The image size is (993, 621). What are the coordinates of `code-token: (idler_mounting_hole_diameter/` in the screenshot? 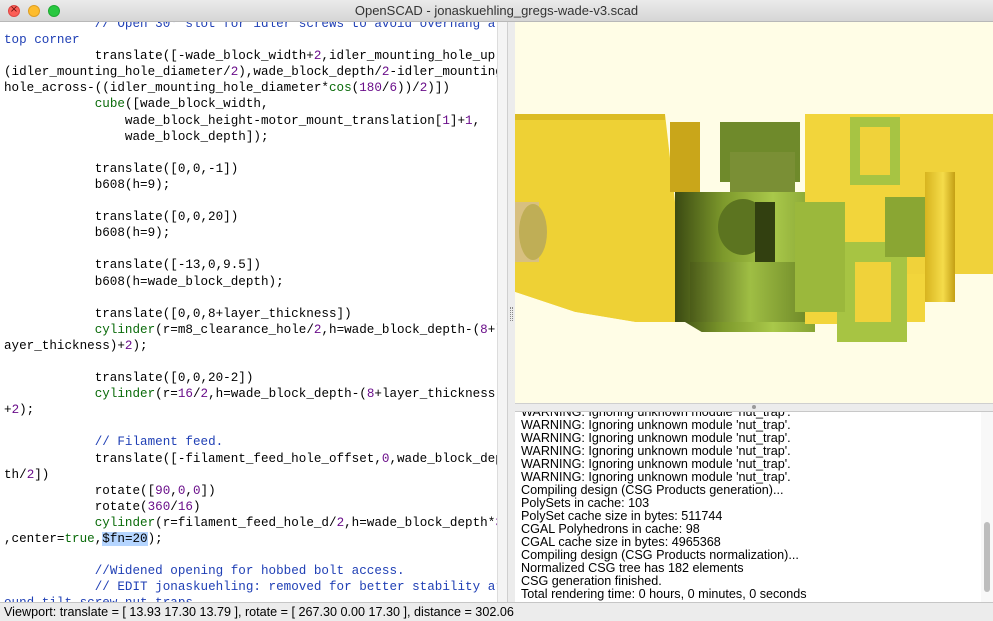 It's located at (117, 72).